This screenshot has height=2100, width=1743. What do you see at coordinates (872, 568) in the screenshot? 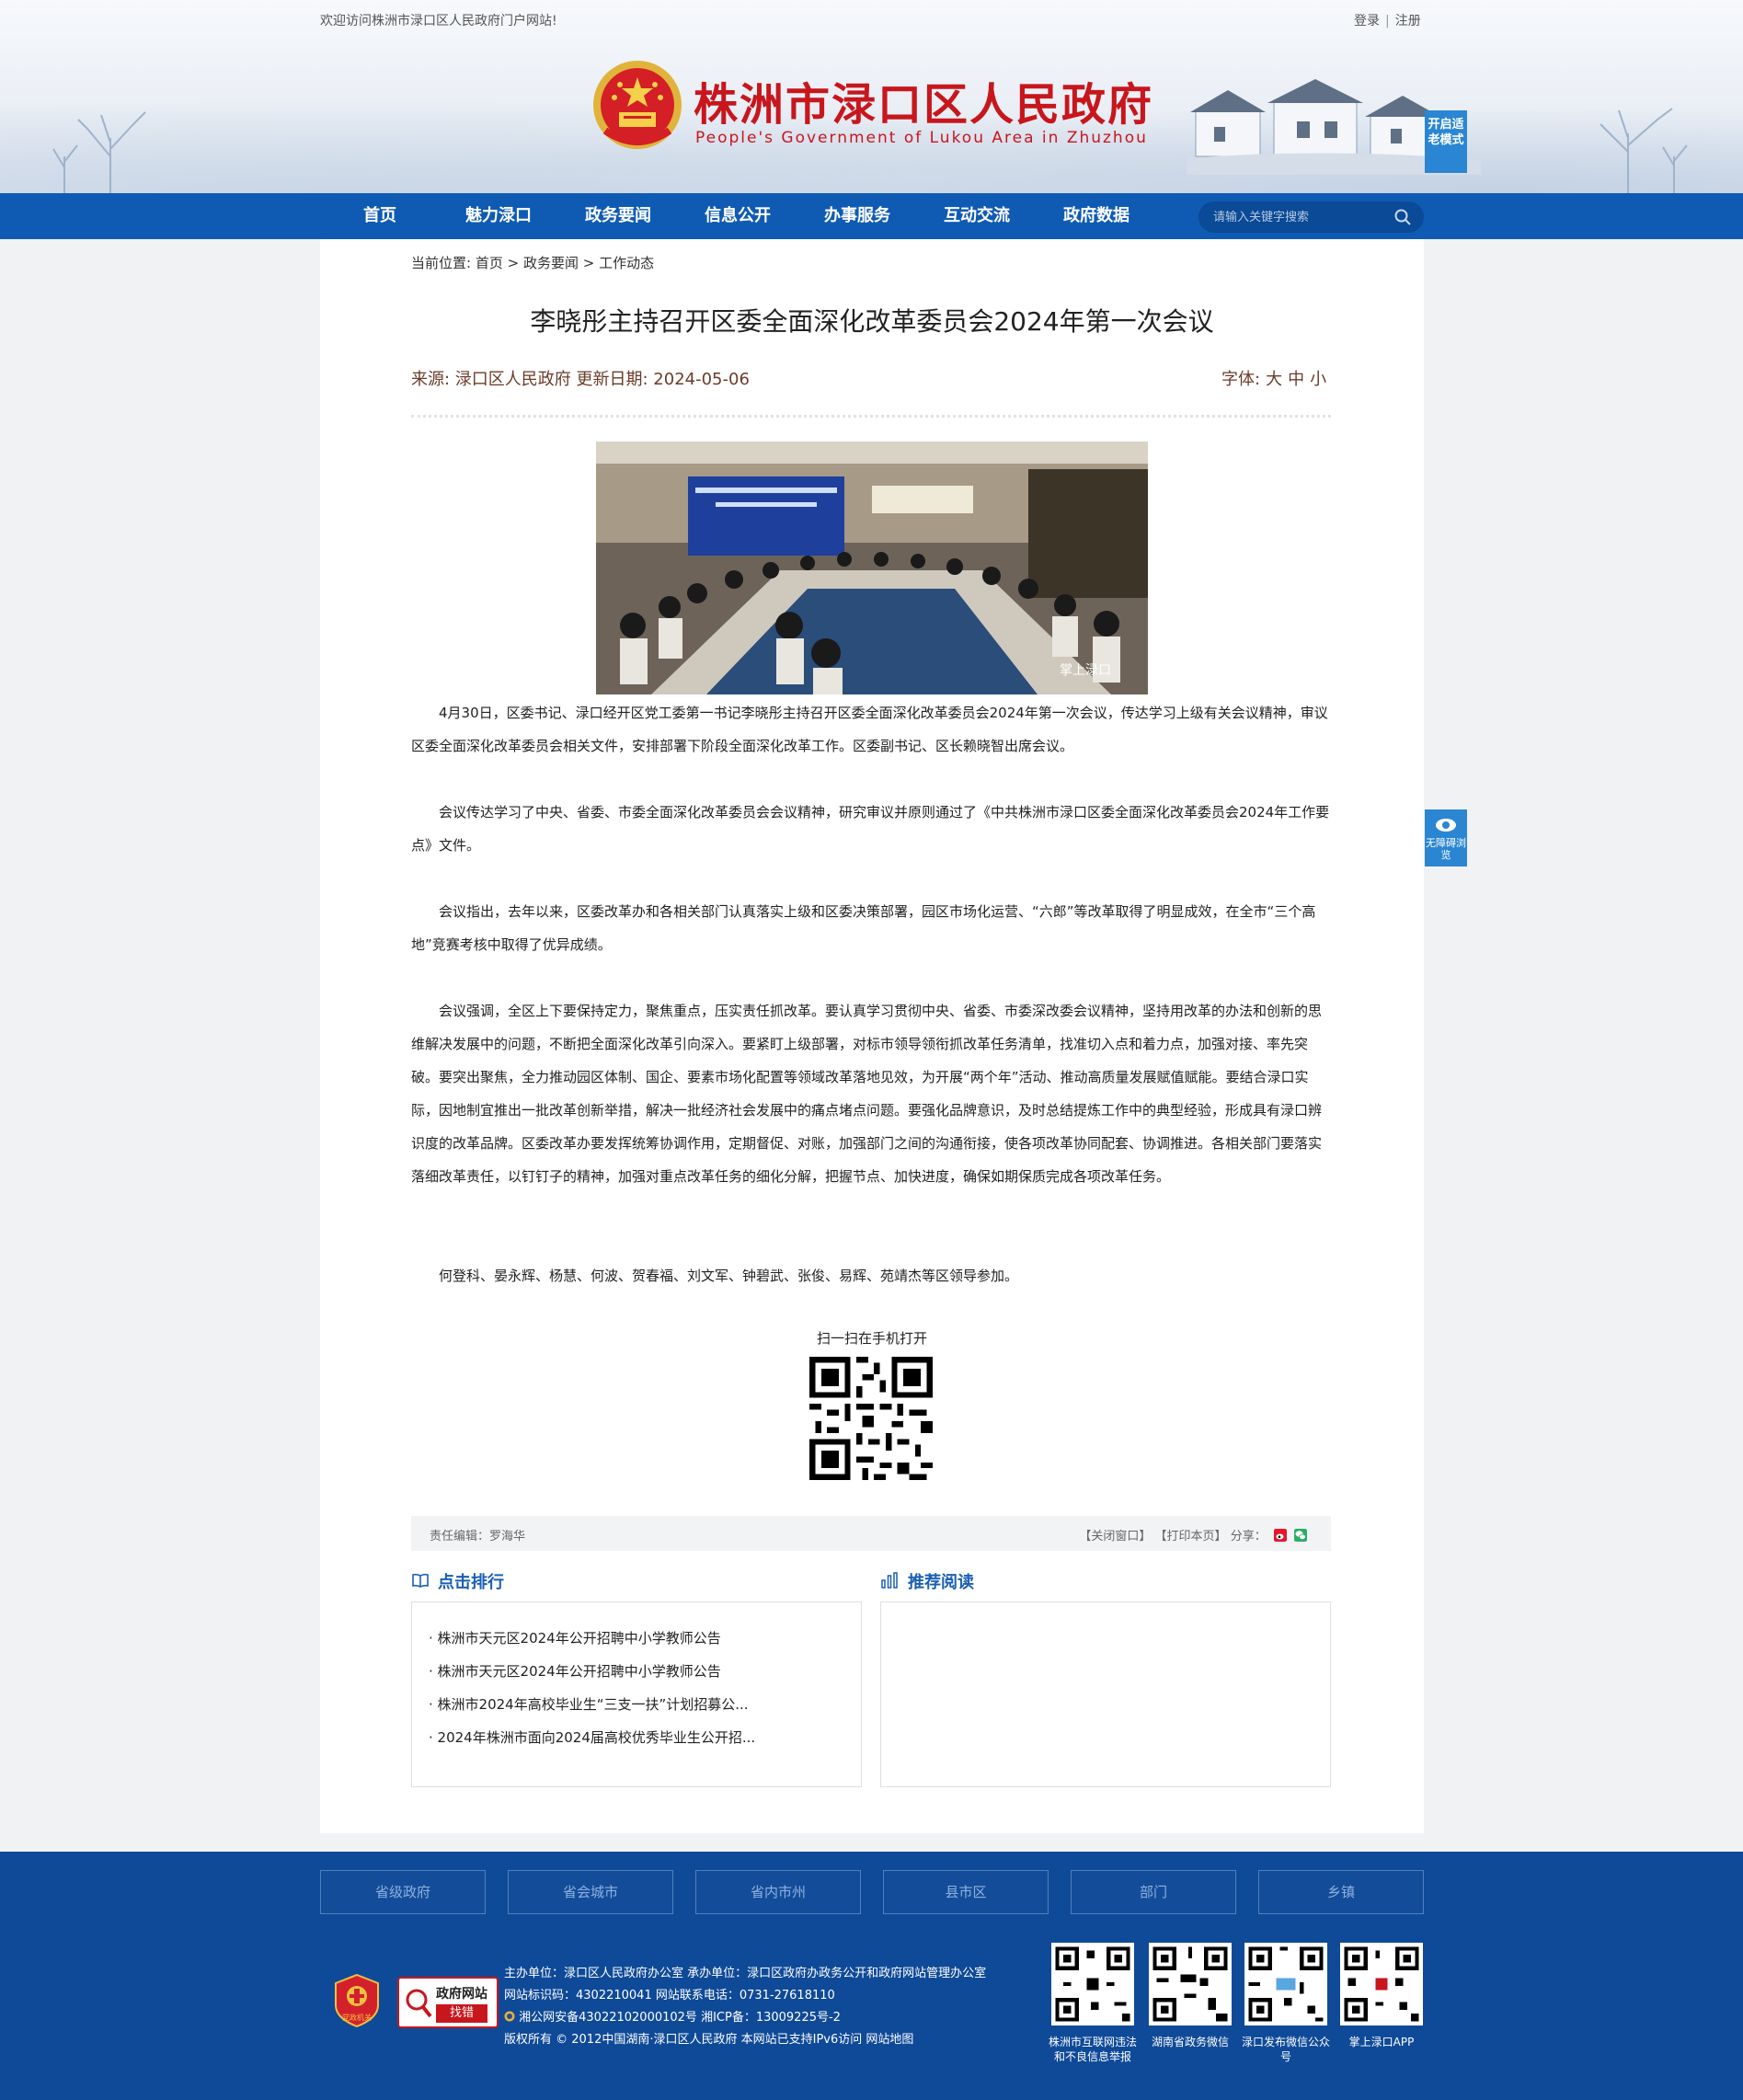
I see `meeting-photo: 掌上渌口` at bounding box center [872, 568].